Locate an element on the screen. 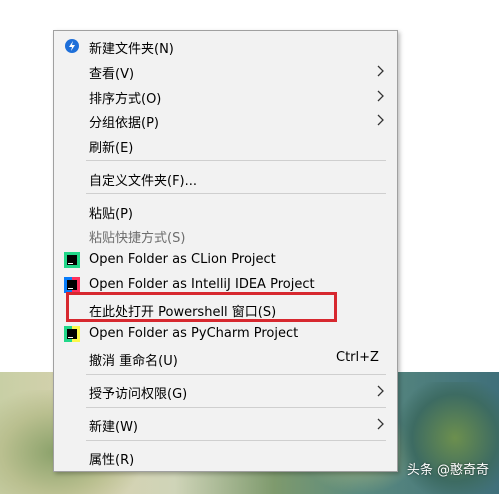  clion-icon is located at coordinates (72, 260).